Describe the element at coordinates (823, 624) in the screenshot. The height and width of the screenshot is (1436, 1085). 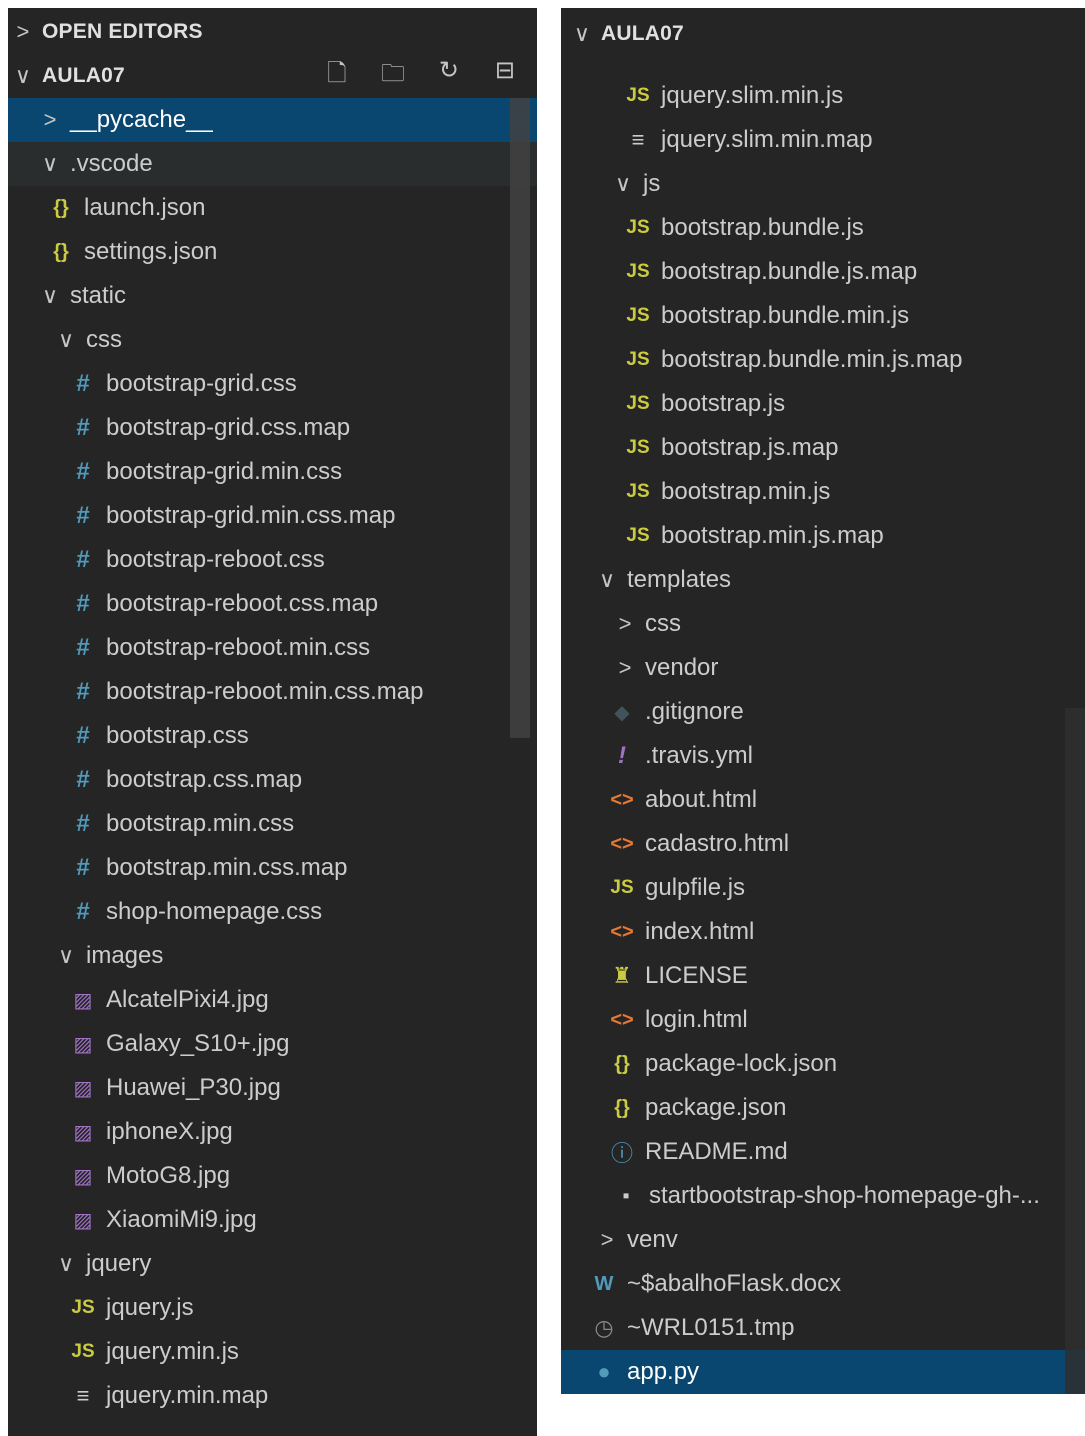
I see `folder-css: > css` at that location.